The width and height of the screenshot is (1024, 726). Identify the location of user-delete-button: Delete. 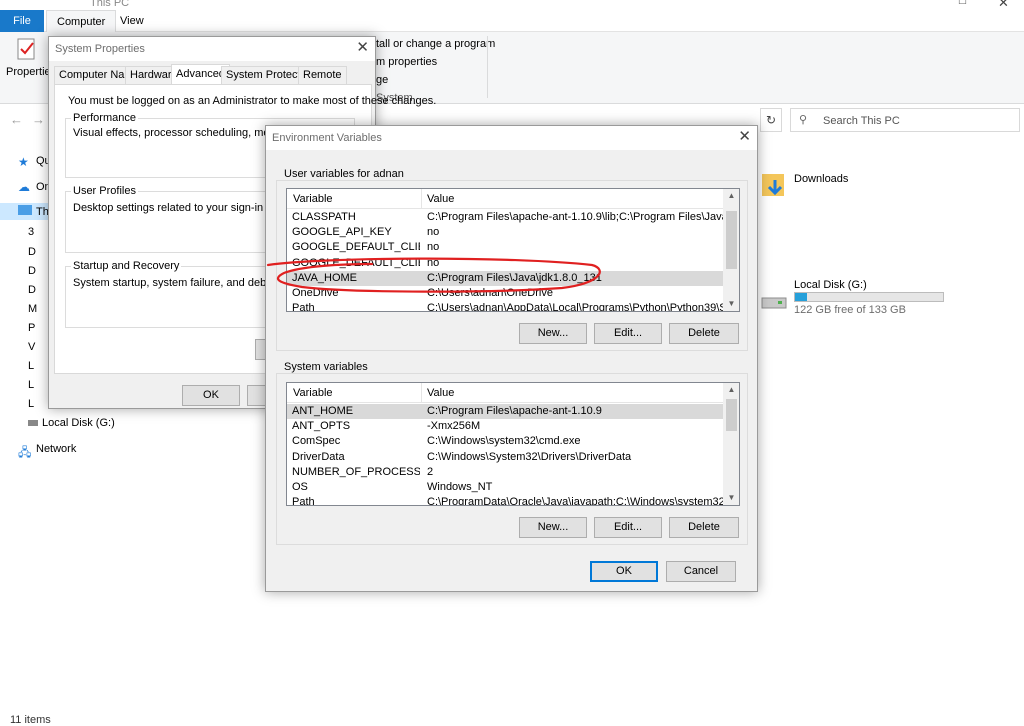
(704, 333).